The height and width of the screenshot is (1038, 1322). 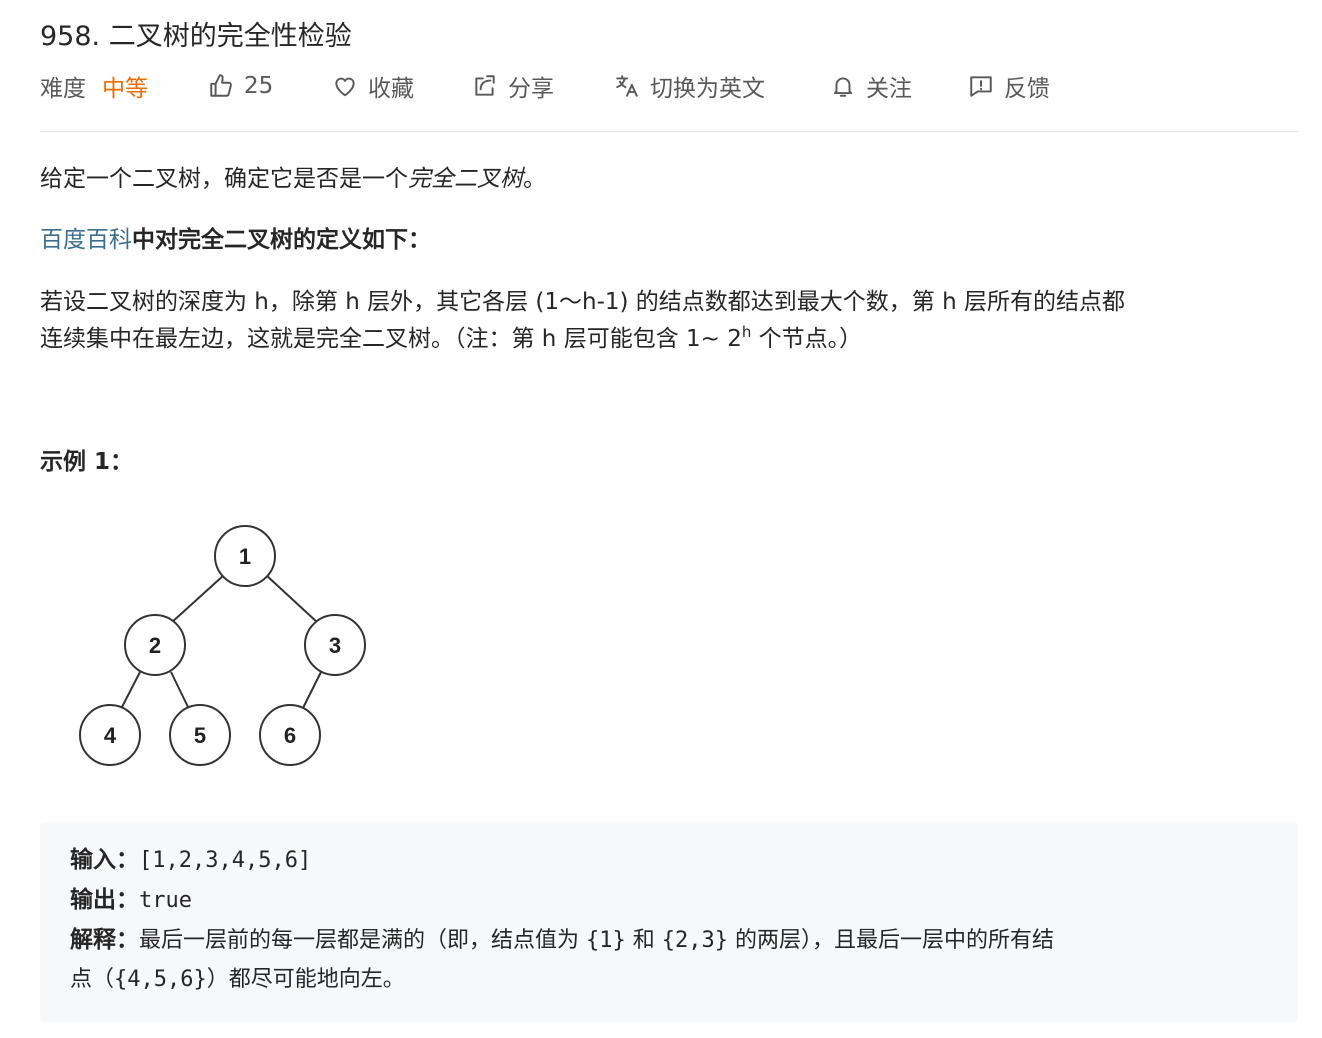 What do you see at coordinates (606, 940) in the screenshot?
I see `explain-code: {1}` at bounding box center [606, 940].